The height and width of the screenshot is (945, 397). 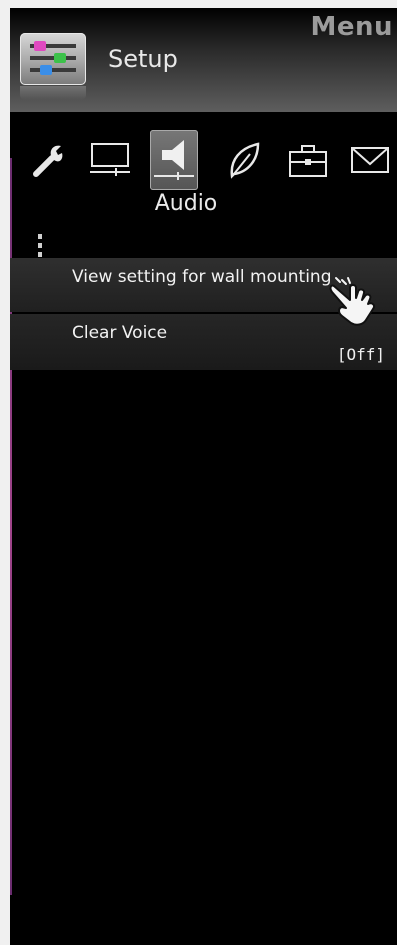 I want to click on tab-eco, so click(x=244, y=160).